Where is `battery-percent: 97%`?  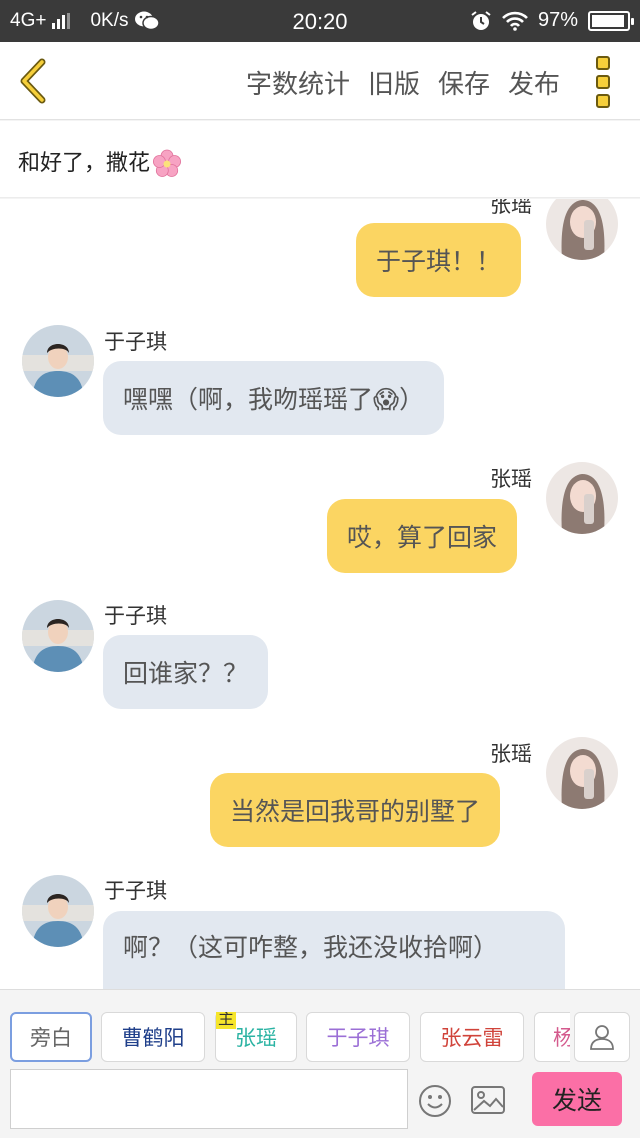
battery-percent: 97% is located at coordinates (557, 20).